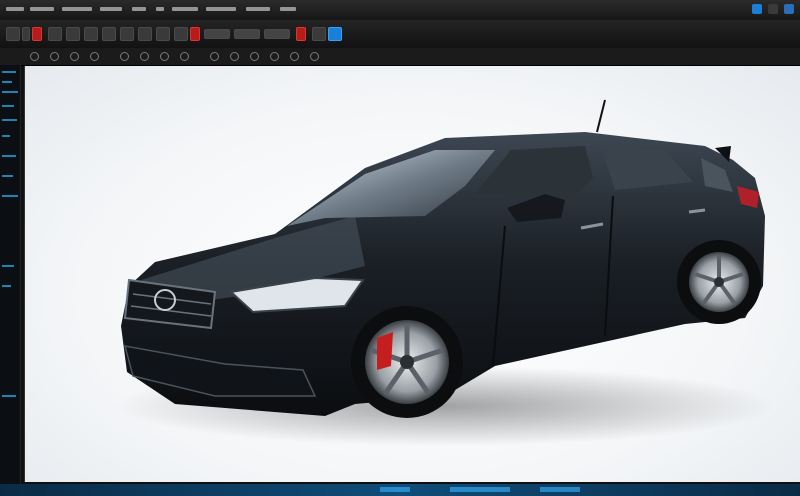  Describe the element at coordinates (195, 34) in the screenshot. I see `render-icon` at that location.